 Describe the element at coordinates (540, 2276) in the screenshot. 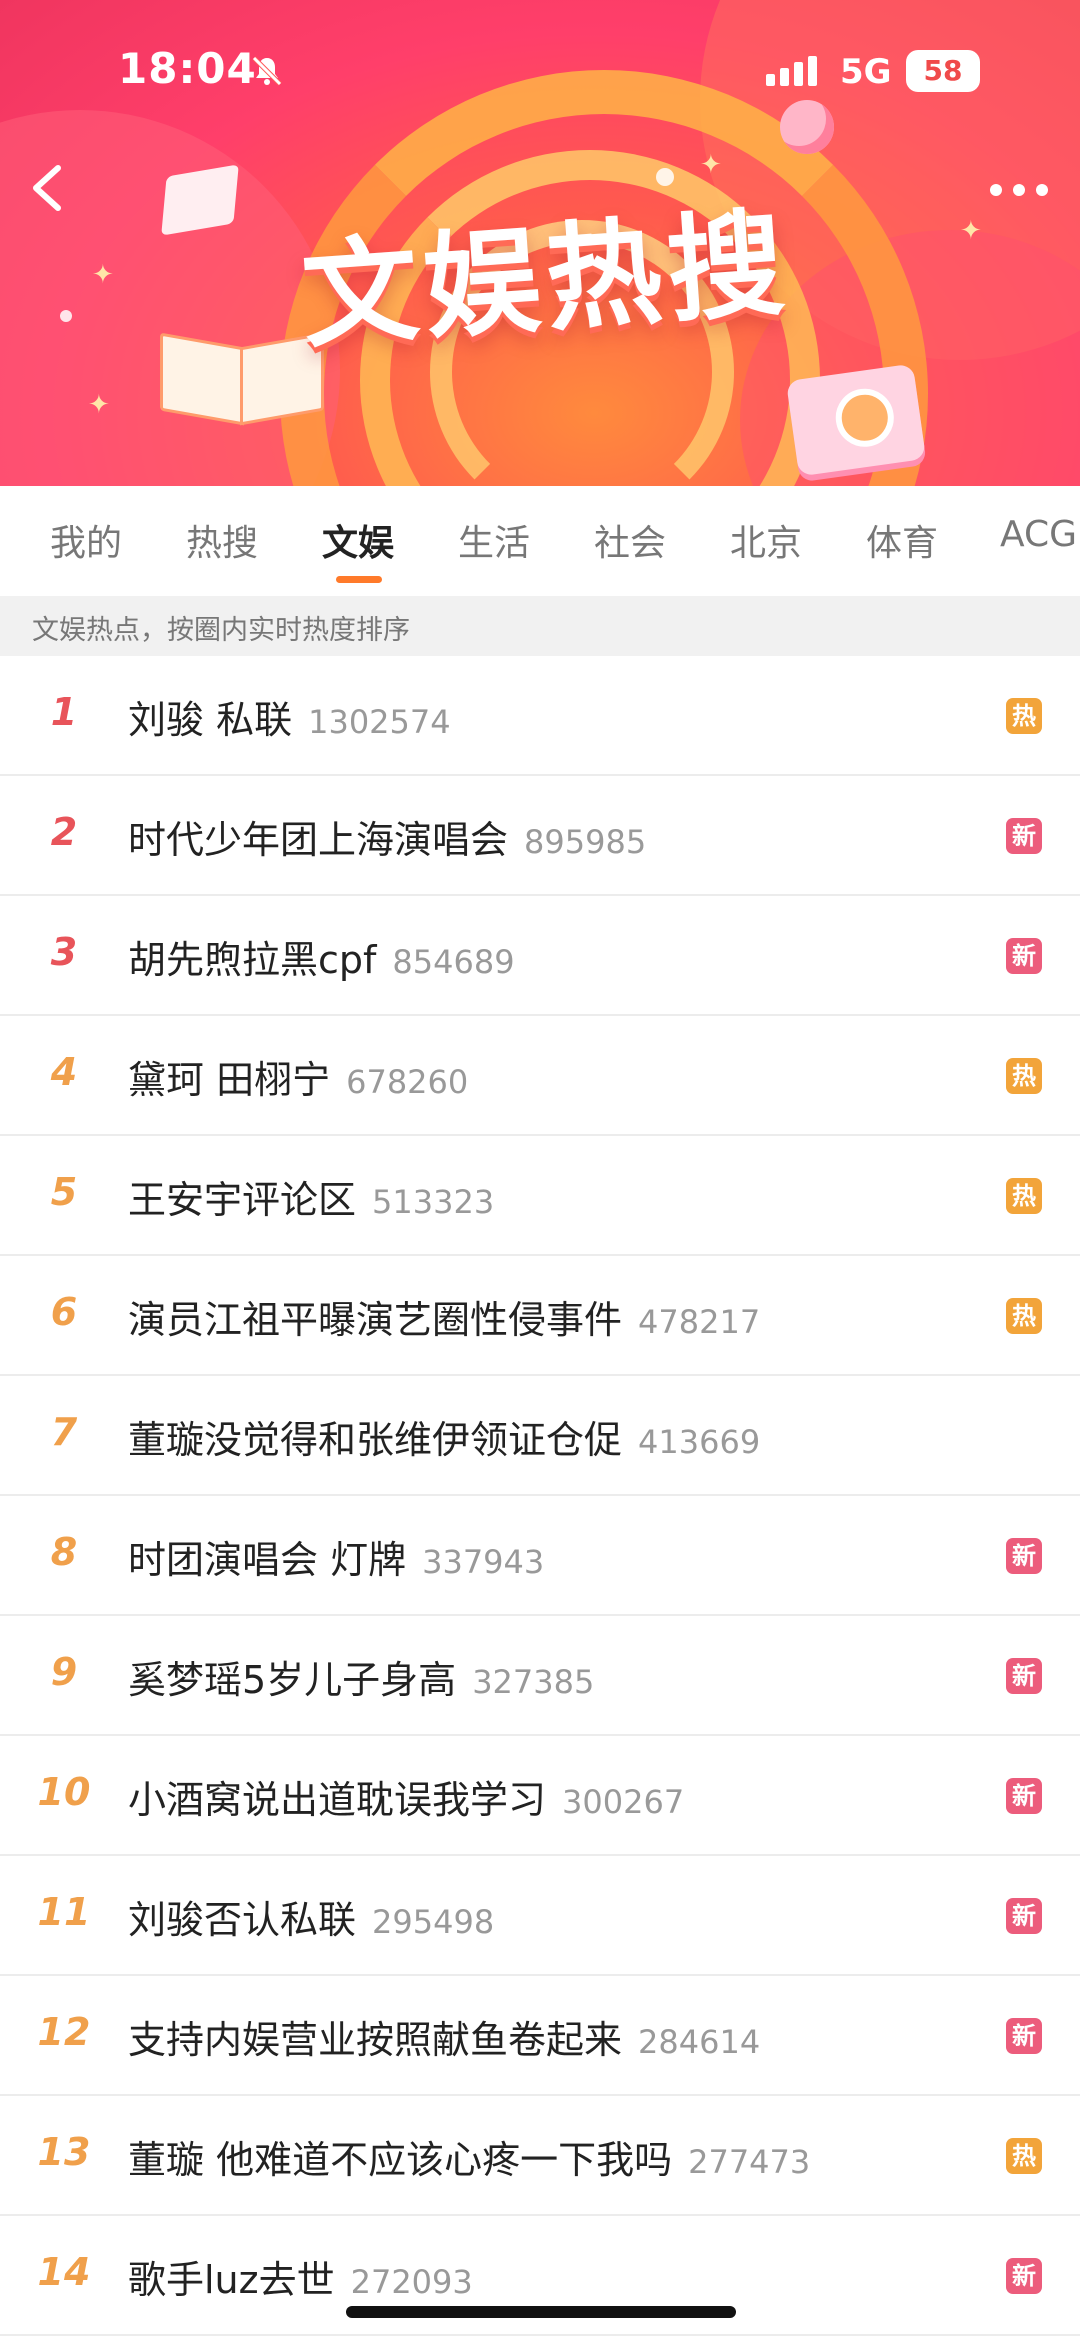

I see `list-item: 14 歌手luz去世 272093 新` at that location.